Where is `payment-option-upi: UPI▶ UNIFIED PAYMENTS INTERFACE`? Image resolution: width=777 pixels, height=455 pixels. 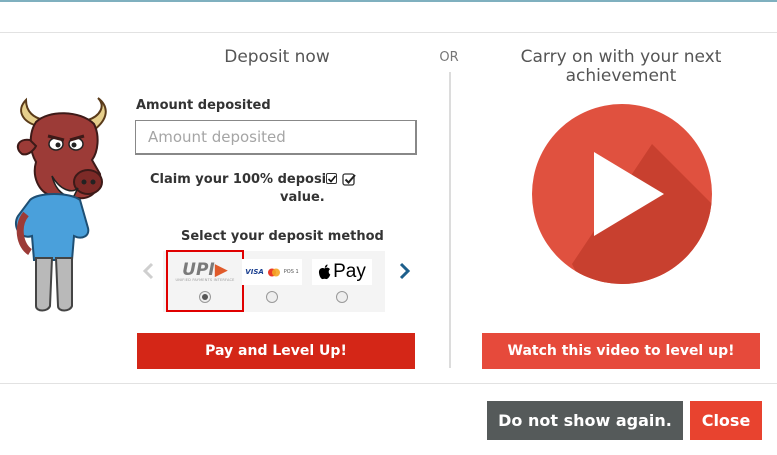
payment-option-upi: UPI▶ UNIFIED PAYMENTS INTERFACE is located at coordinates (205, 281).